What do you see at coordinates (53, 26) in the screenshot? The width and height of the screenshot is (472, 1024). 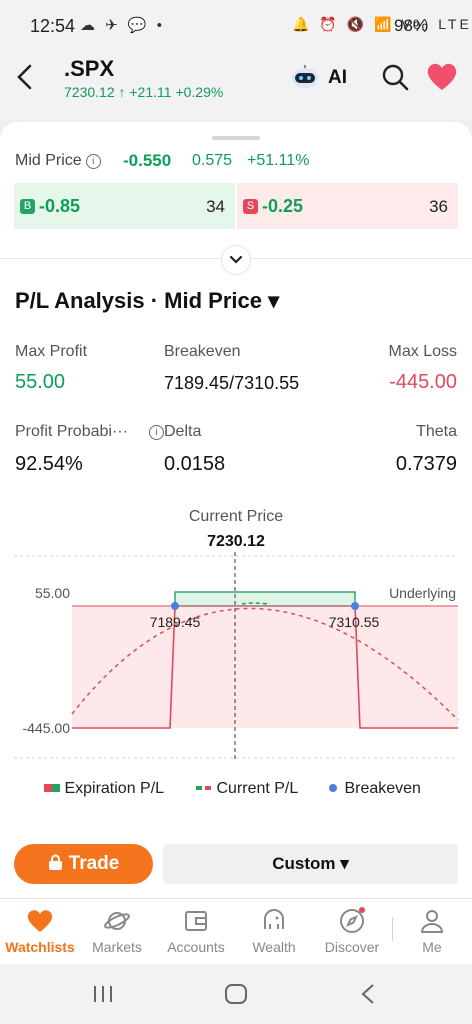 I see `status-time: 12:54` at bounding box center [53, 26].